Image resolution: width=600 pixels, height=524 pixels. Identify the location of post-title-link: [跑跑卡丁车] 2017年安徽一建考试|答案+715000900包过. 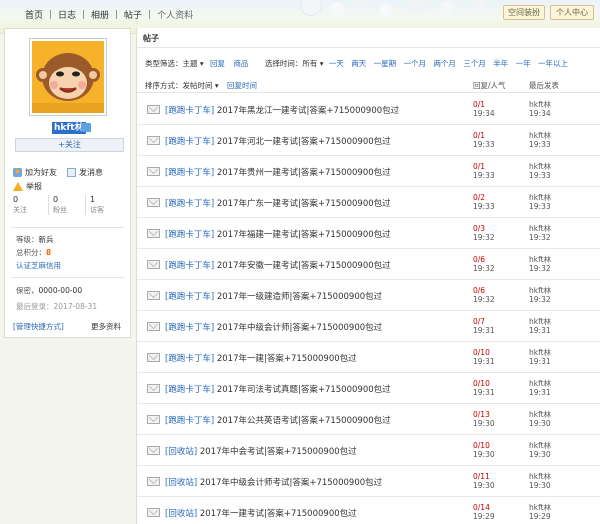
(278, 265).